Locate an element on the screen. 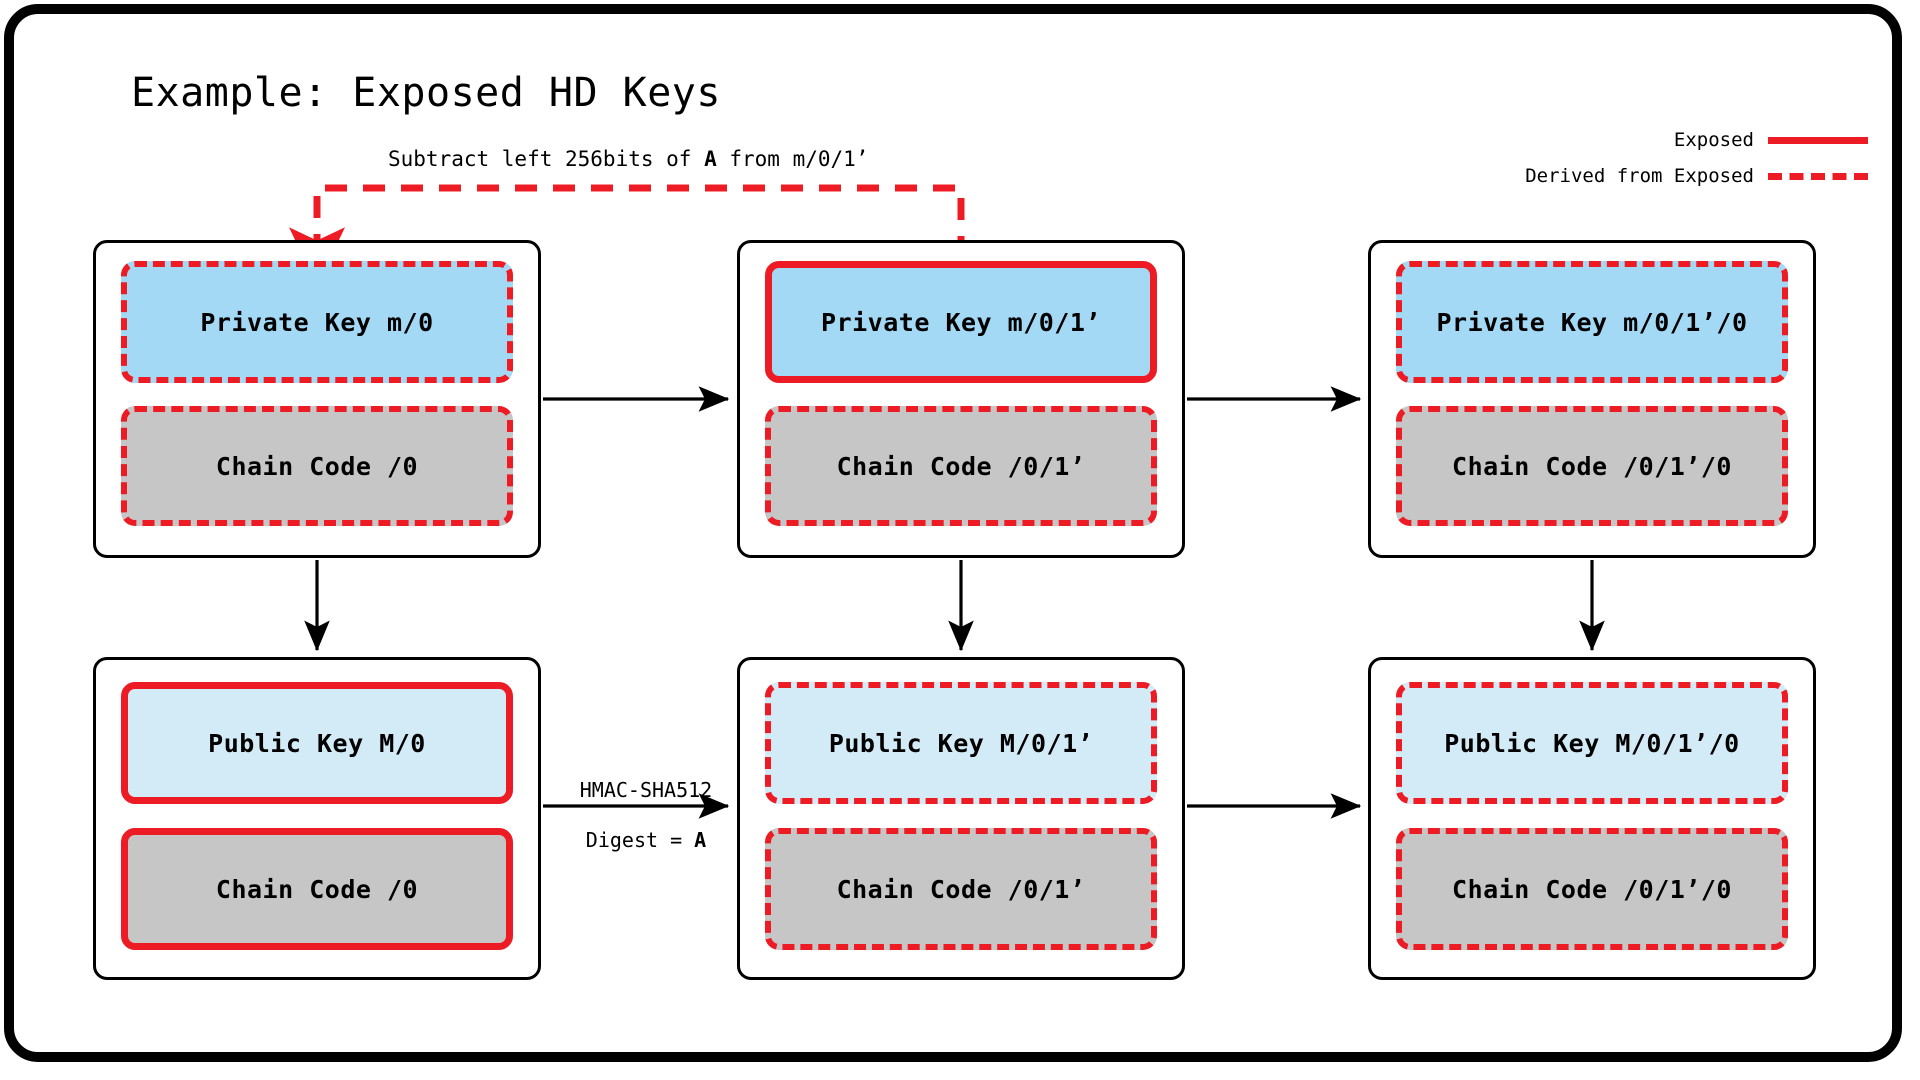  slot-chain-code-0: Chain Code /0 is located at coordinates (317, 466).